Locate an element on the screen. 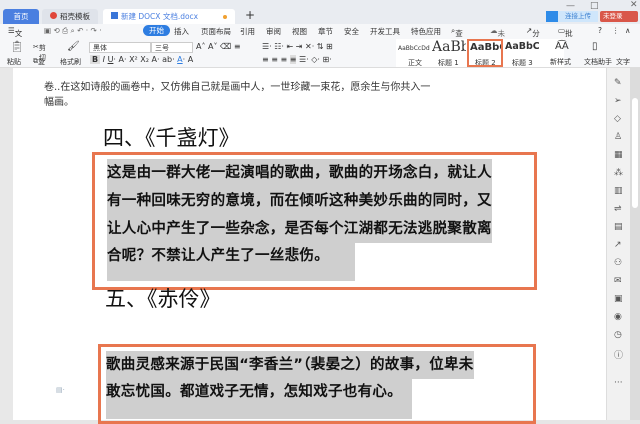 The height and width of the screenshot is (424, 640). pen-icon: ✎ is located at coordinates (618, 83).